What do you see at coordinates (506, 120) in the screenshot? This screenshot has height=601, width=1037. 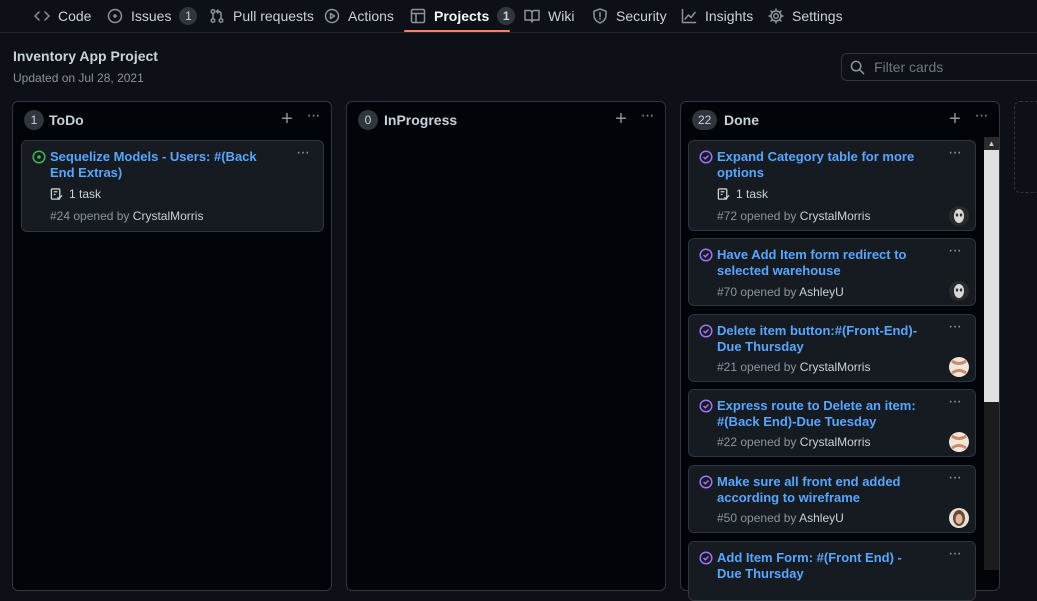 I see `column-header: 0 InProgress + ···` at bounding box center [506, 120].